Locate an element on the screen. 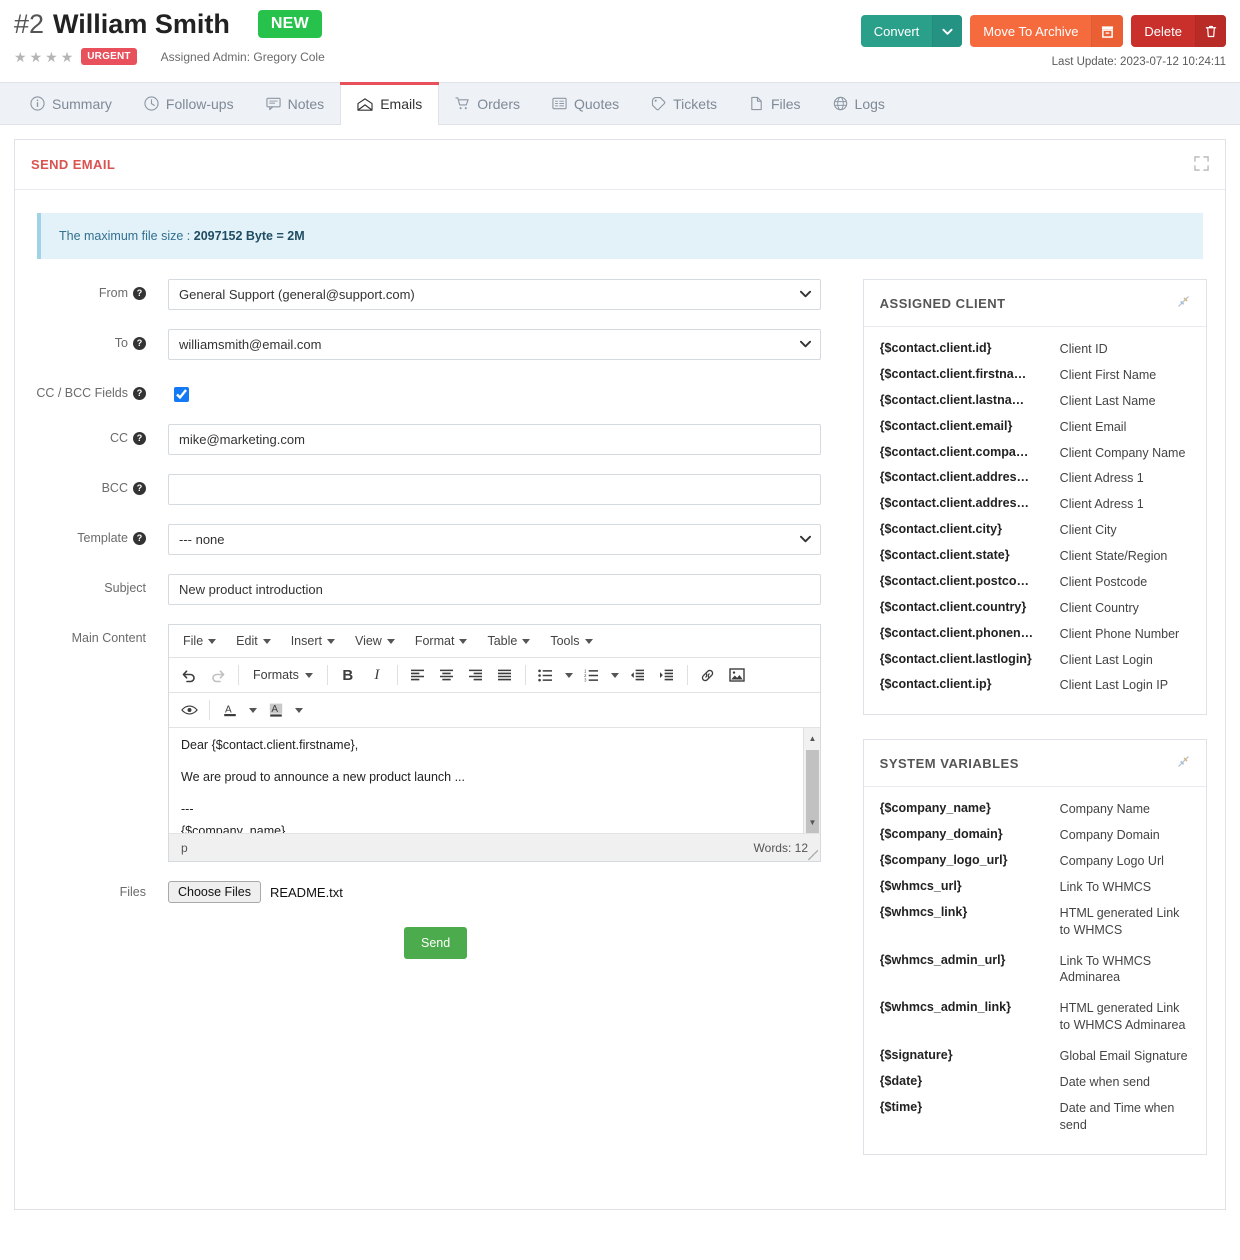 This screenshot has width=1240, height=1260. from-select: General Support (general@support.com) is located at coordinates (494, 294).